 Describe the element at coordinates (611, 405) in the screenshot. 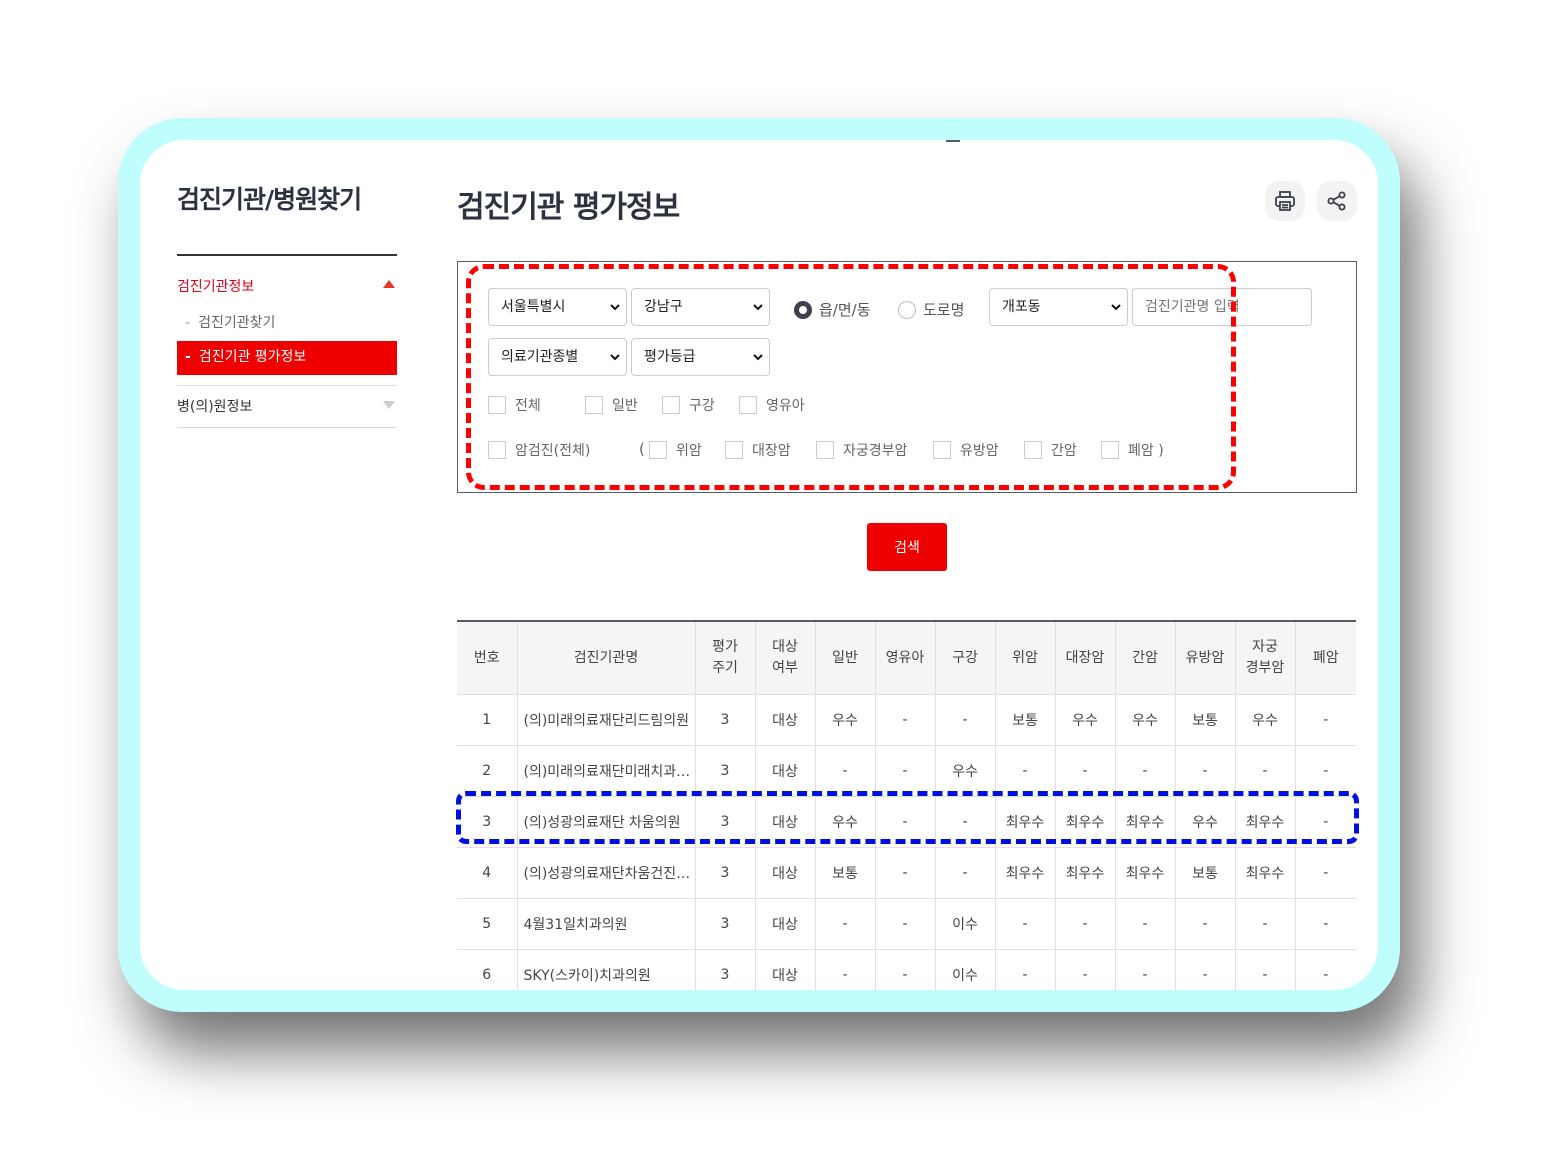

I see `checkbox-general: 일반` at that location.